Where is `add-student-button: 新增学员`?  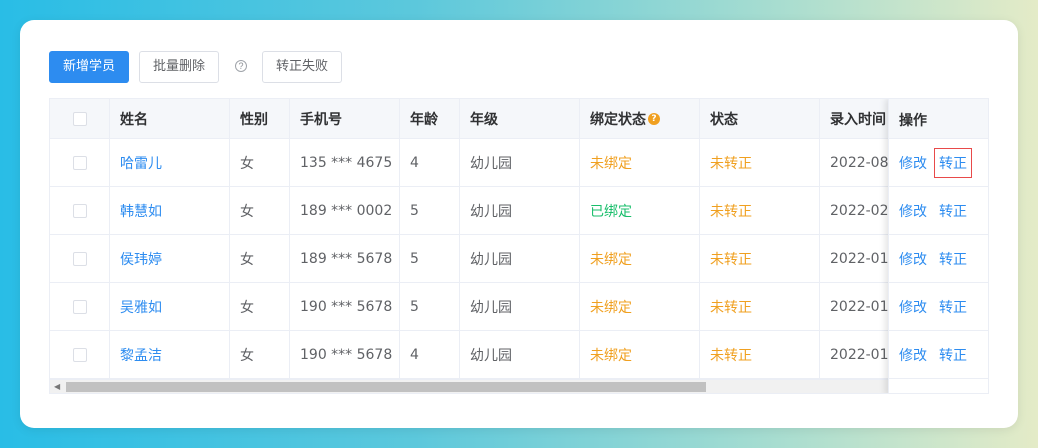 add-student-button: 新增学员 is located at coordinates (89, 67).